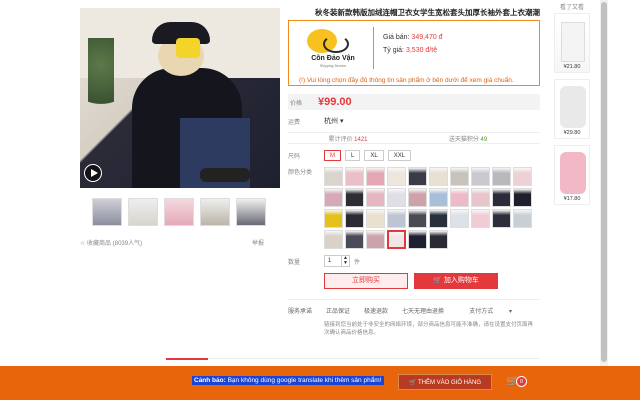 This screenshot has height=400, width=640. Describe the element at coordinates (374, 155) in the screenshot. I see `size-option: XL` at that location.